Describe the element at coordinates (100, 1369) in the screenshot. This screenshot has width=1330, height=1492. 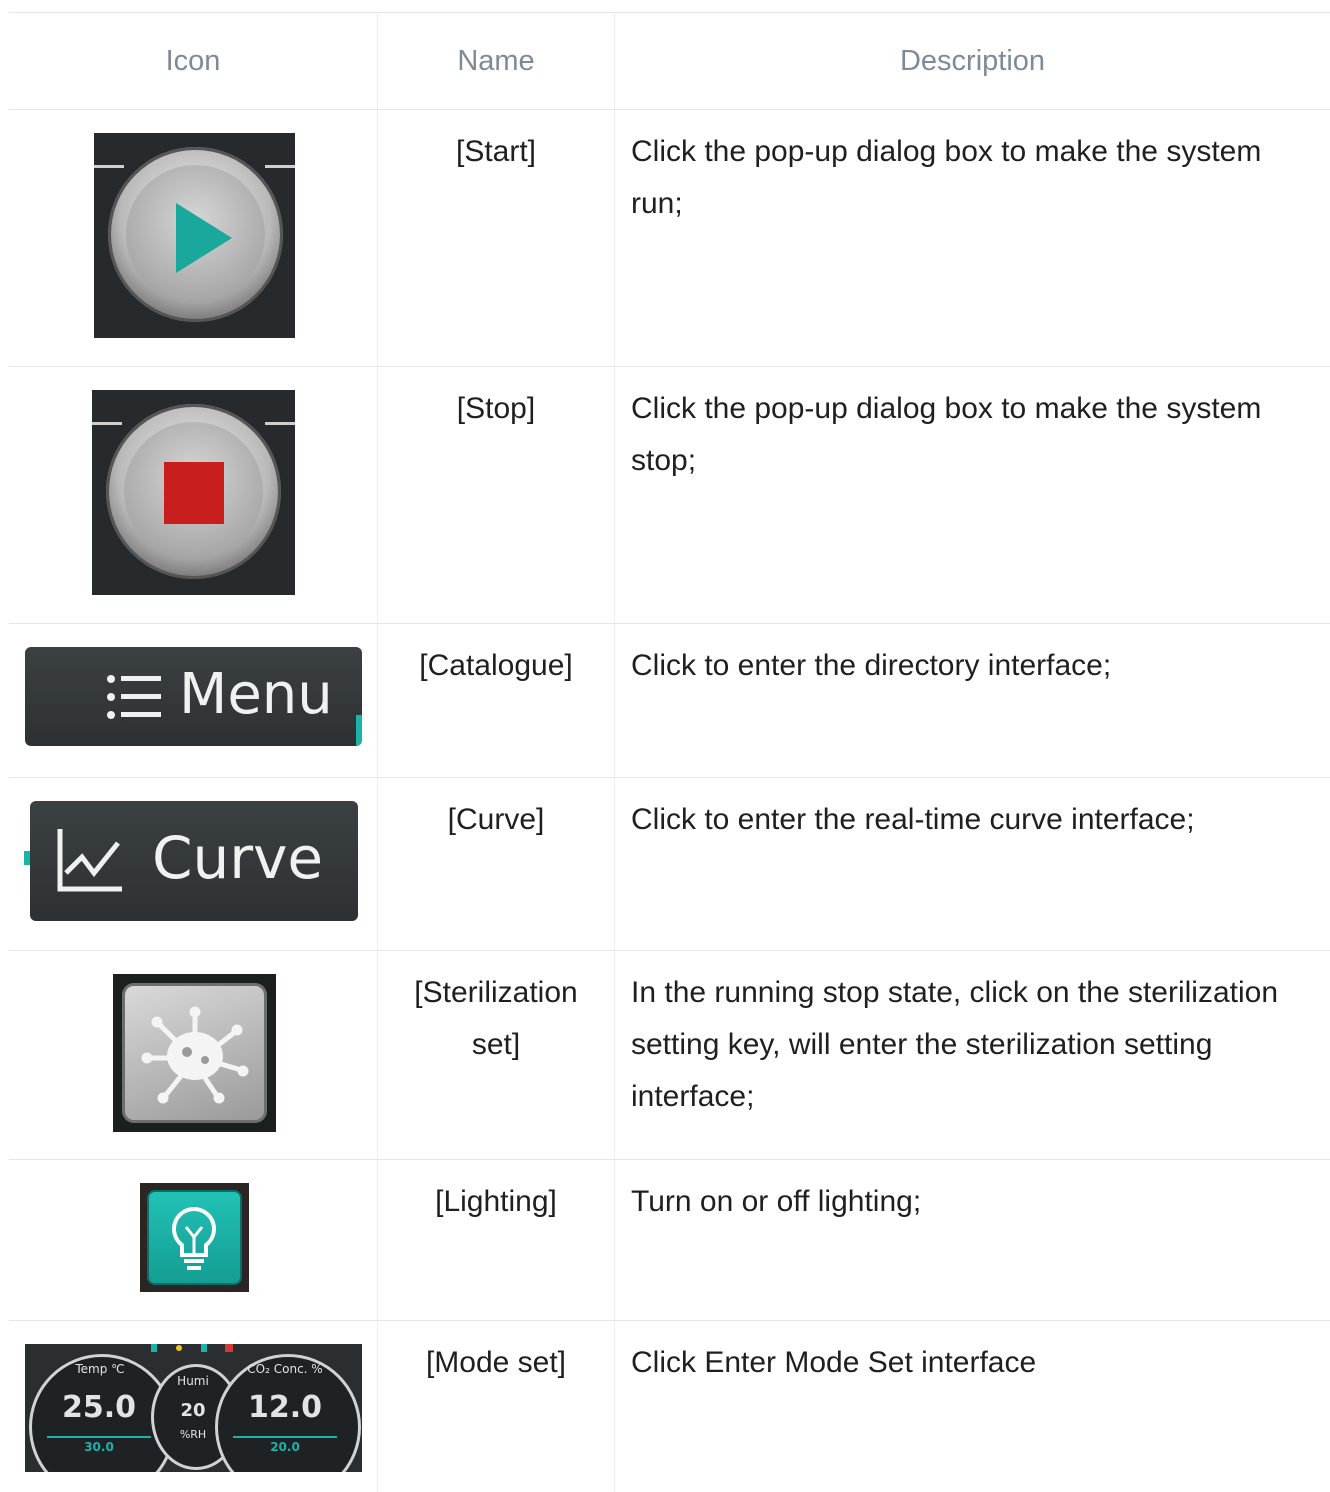
I see `temp-label: Temp ℃` at that location.